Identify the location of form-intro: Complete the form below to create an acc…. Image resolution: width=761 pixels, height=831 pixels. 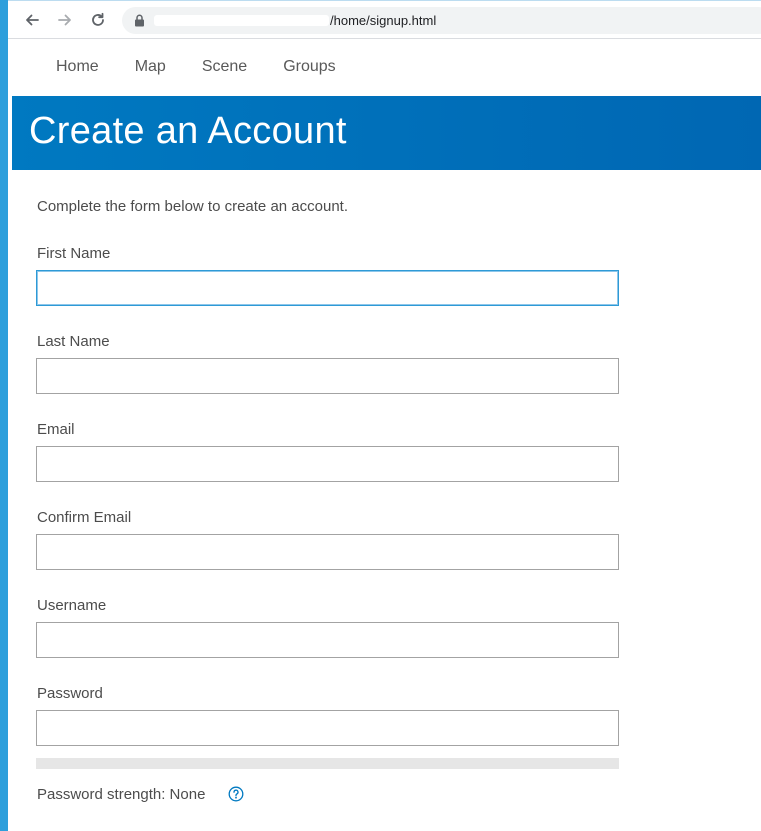
(193, 206).